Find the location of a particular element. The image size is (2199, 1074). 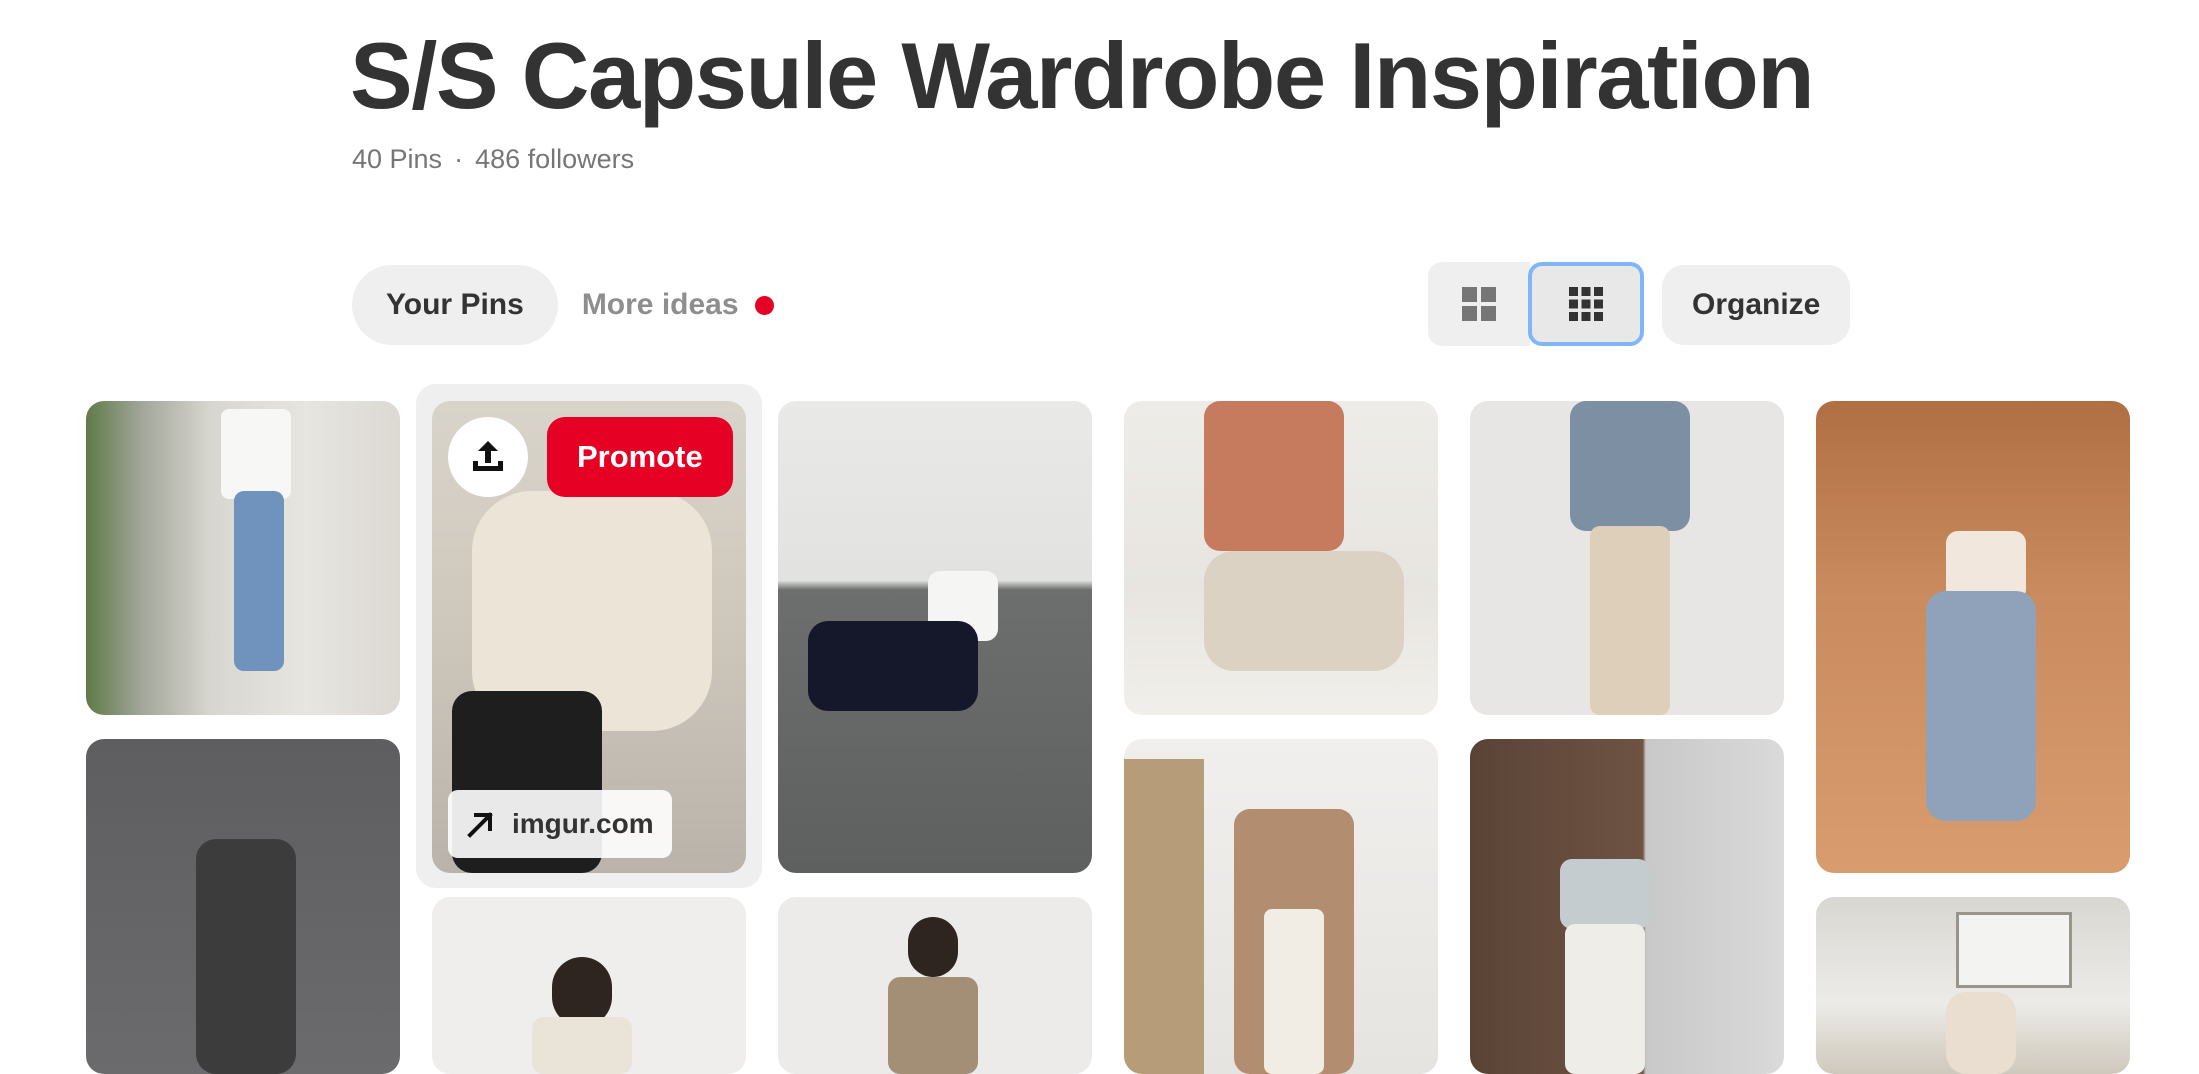

promote-button: Promote is located at coordinates (640, 457).